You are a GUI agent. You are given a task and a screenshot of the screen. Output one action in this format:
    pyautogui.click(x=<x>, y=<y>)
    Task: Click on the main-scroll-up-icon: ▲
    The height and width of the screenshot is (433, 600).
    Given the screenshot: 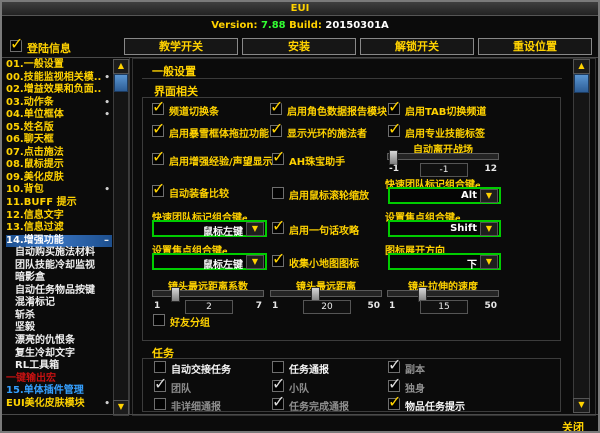 What is the action you would take?
    pyautogui.click(x=581, y=66)
    